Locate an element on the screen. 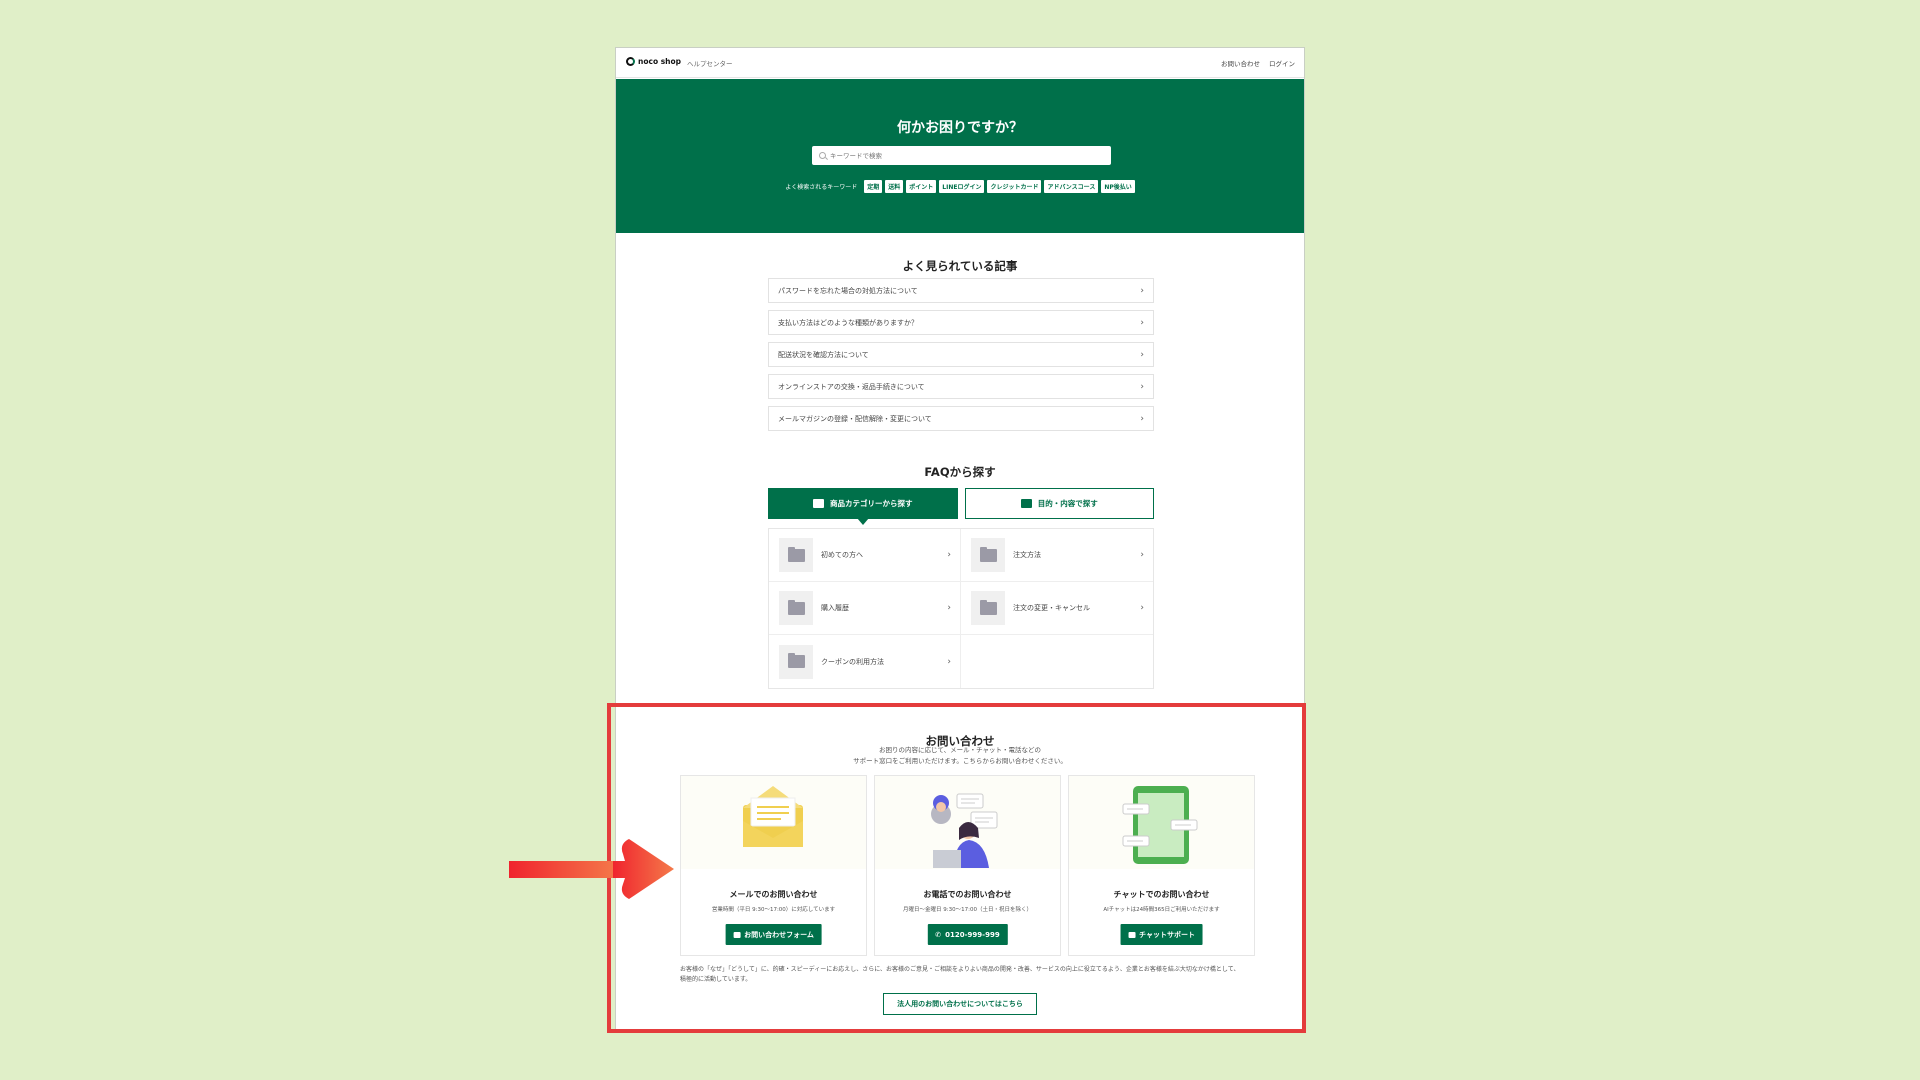 This screenshot has width=1920, height=1080. faq-category-item: 注文の変更・キャンセル › is located at coordinates (1057, 608).